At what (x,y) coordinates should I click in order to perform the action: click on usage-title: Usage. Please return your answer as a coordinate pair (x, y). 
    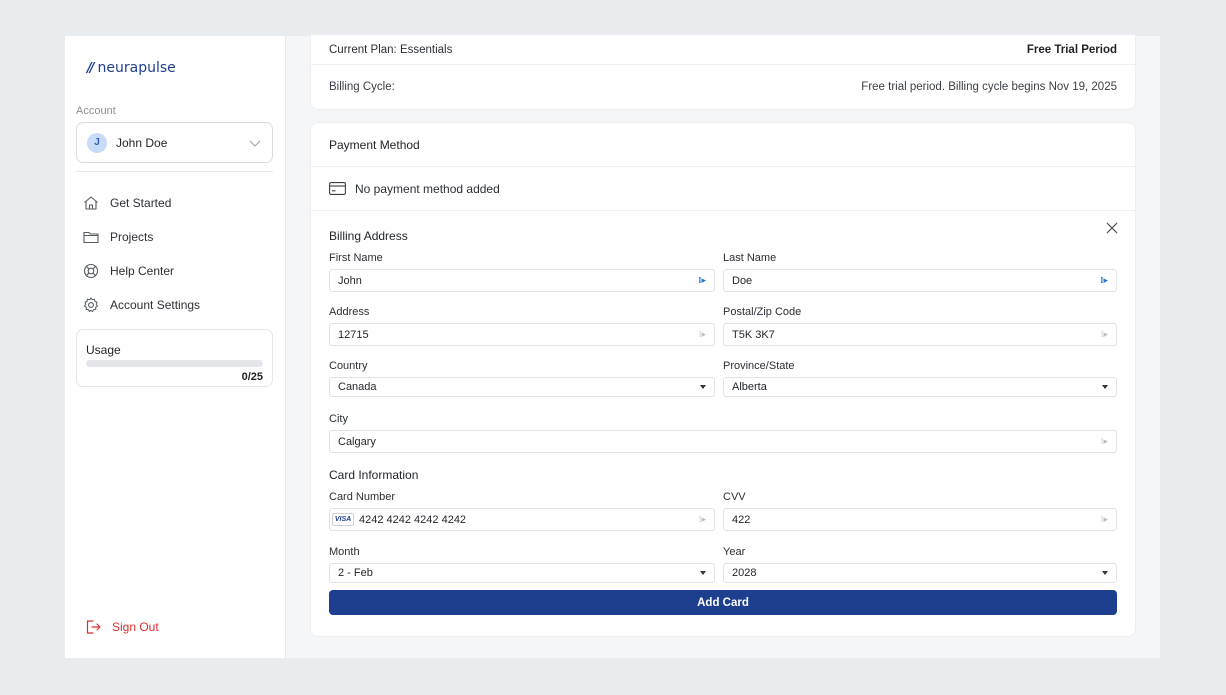
    Looking at the image, I should click on (103, 350).